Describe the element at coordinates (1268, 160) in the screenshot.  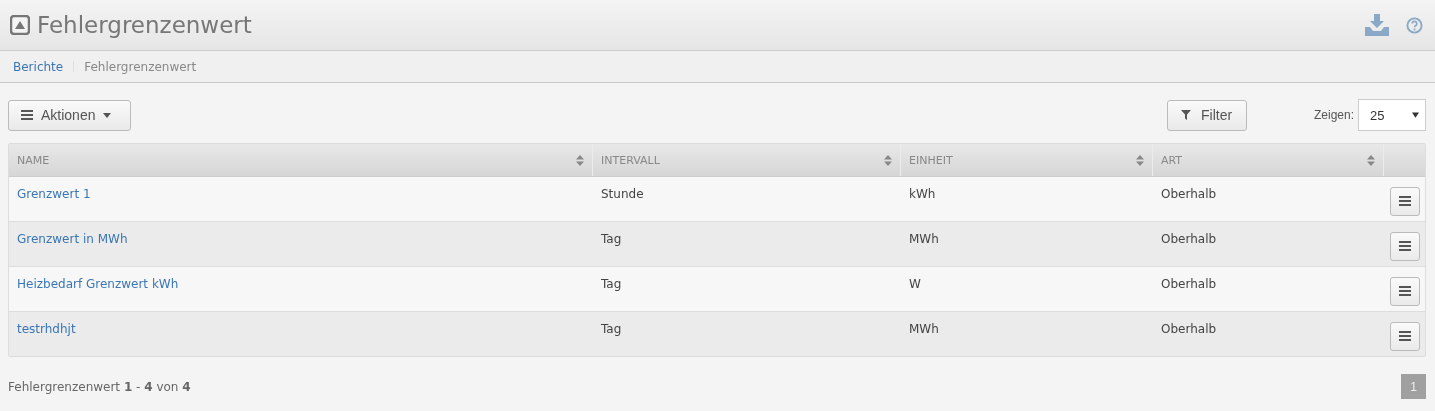
I see `column-header: ART` at that location.